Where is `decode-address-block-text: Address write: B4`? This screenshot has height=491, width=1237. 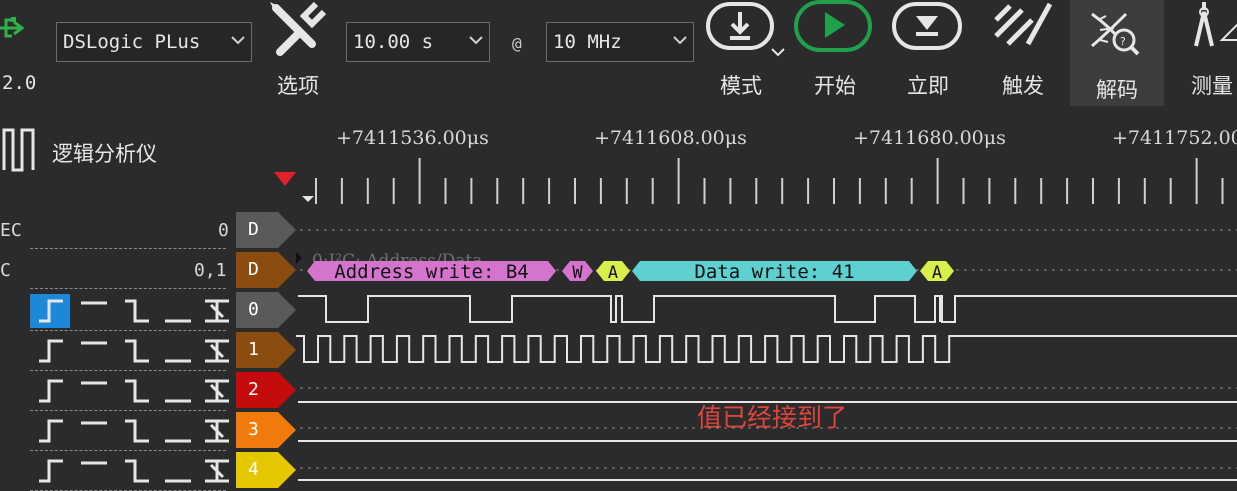
decode-address-block-text: Address write: B4 is located at coordinates (431, 272).